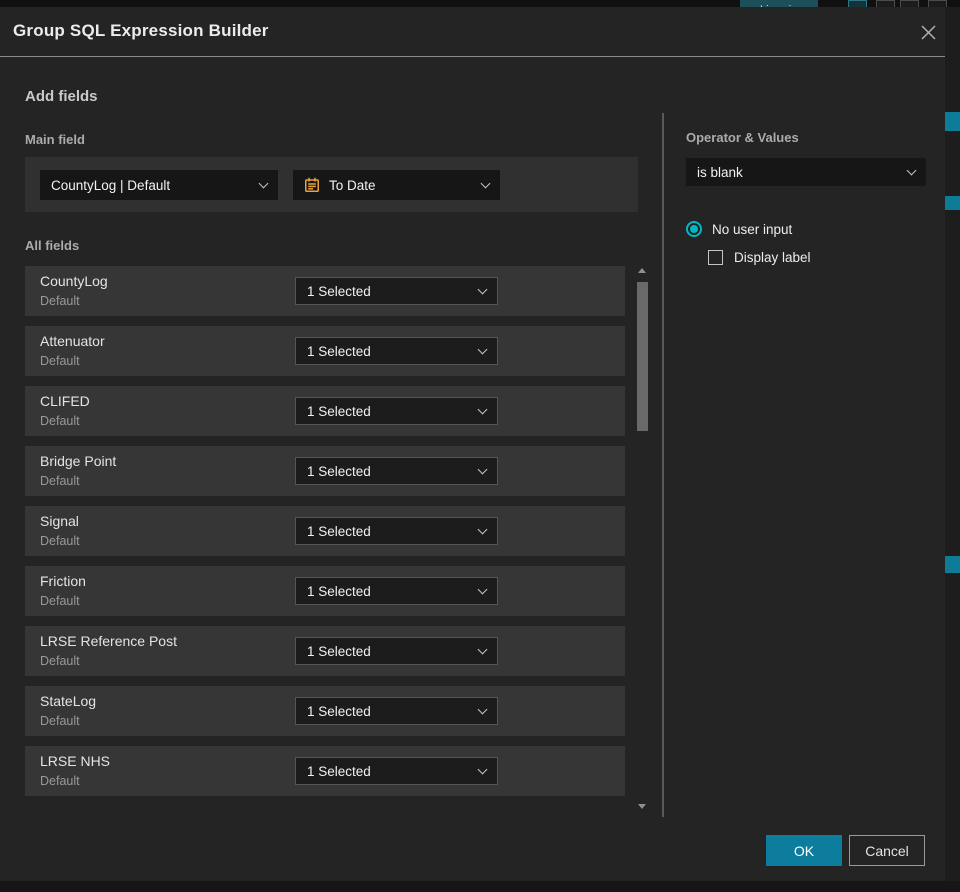 The width and height of the screenshot is (960, 892). Describe the element at coordinates (663, 465) in the screenshot. I see `panel-divider` at that location.